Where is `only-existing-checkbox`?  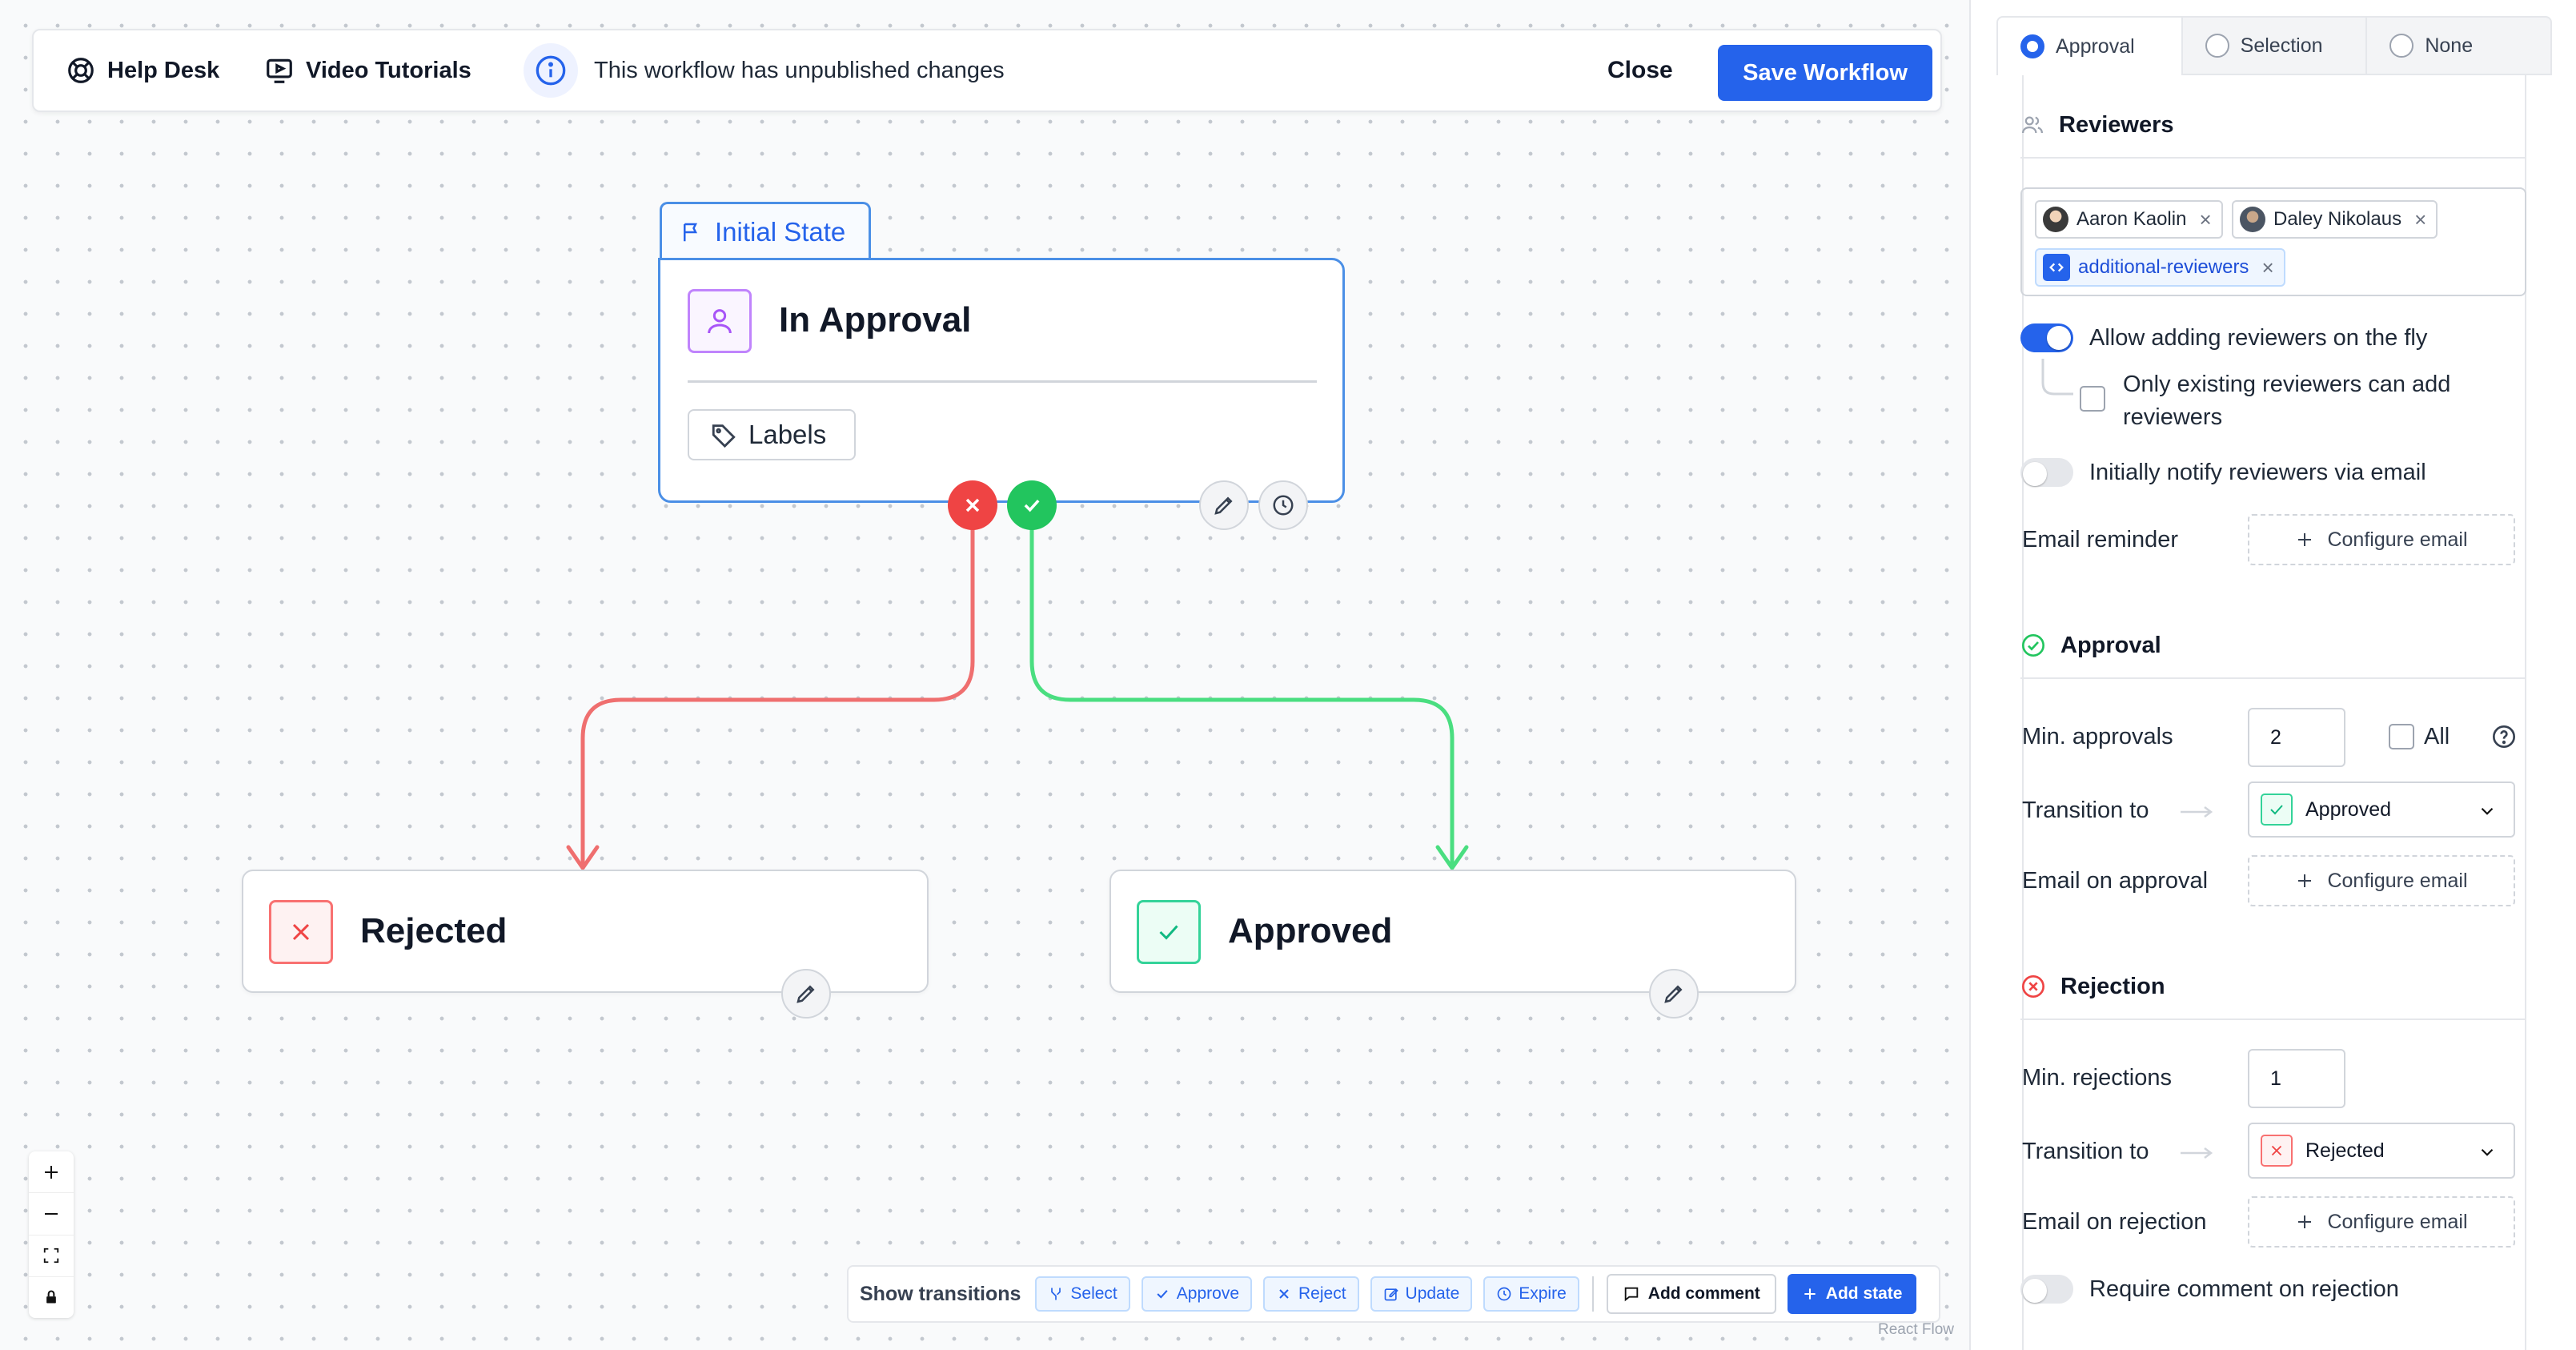
only-existing-checkbox is located at coordinates (2092, 399).